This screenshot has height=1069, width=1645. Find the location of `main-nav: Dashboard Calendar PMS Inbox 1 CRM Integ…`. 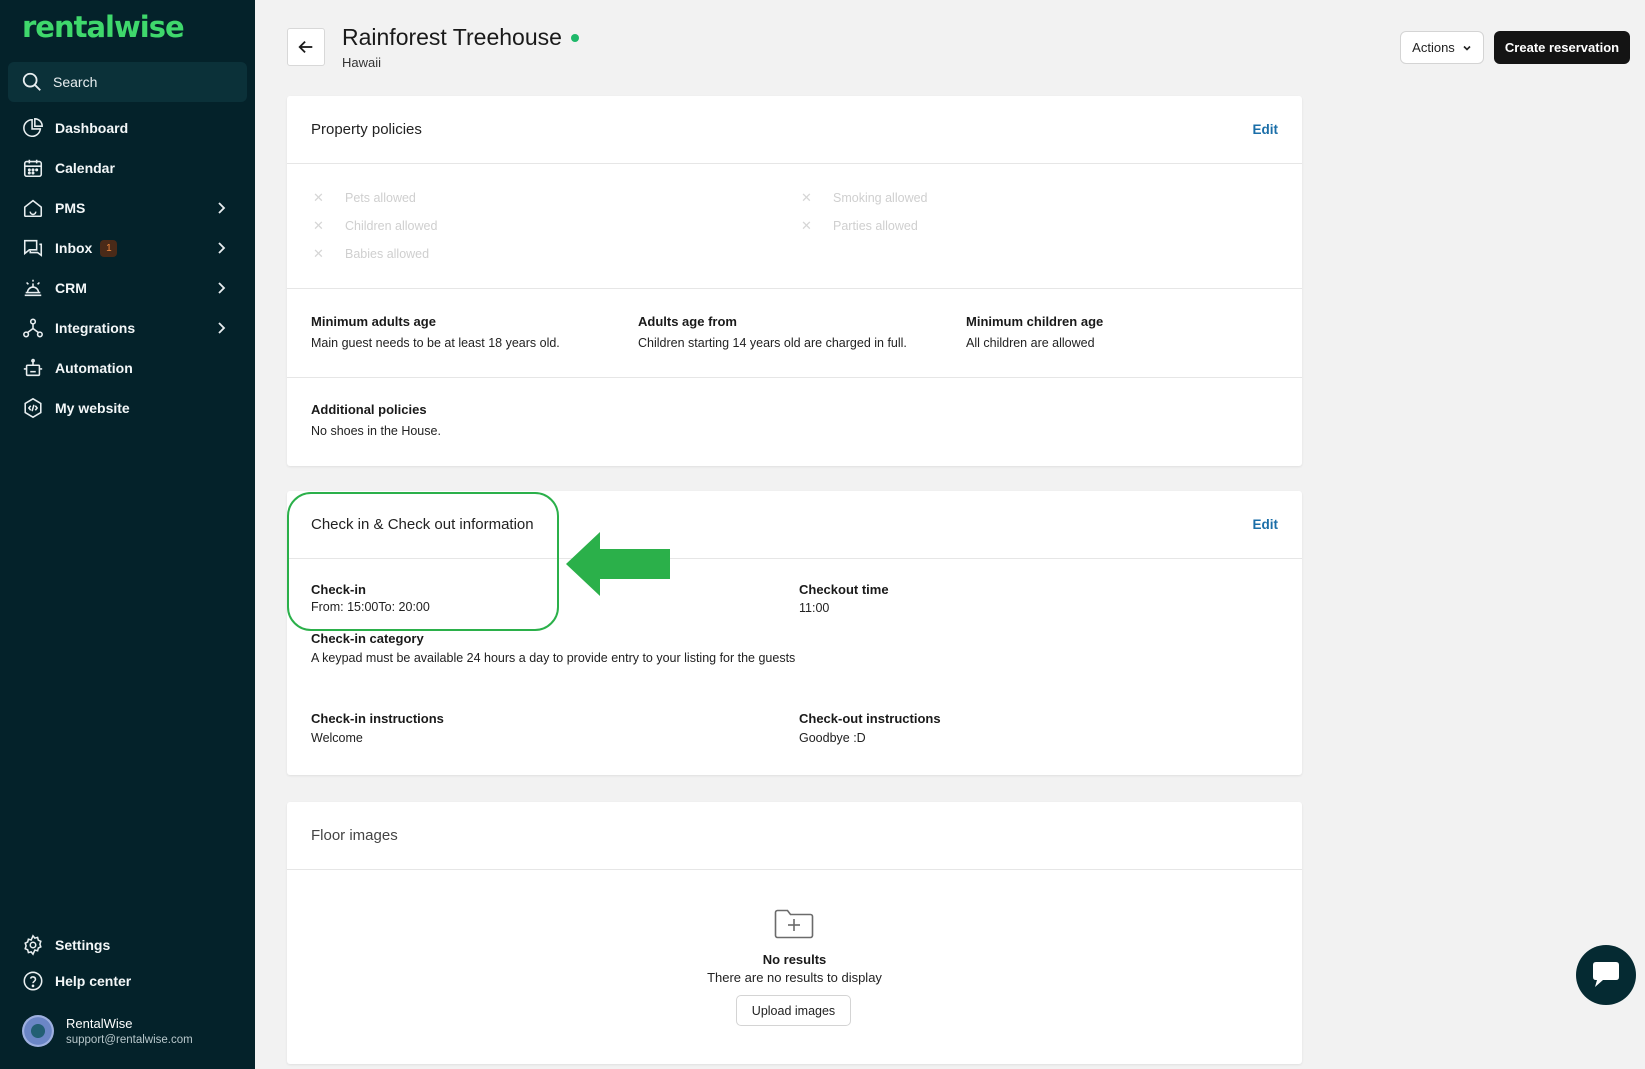

main-nav: Dashboard Calendar PMS Inbox 1 CRM Integ… is located at coordinates (127, 268).